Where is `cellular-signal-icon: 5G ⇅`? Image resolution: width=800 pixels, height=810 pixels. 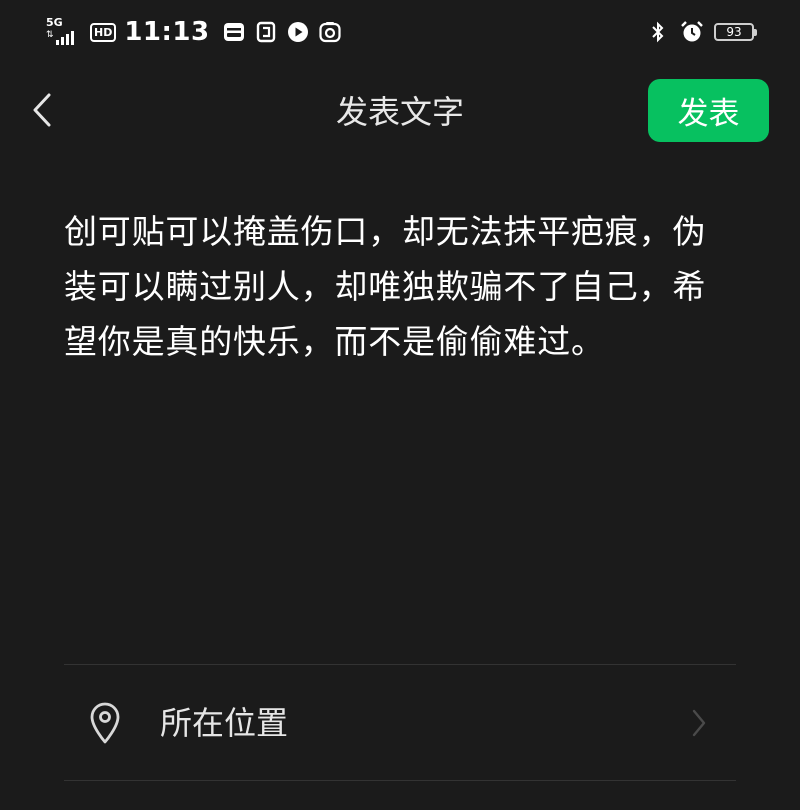
cellular-signal-icon: 5G ⇅ is located at coordinates (64, 32).